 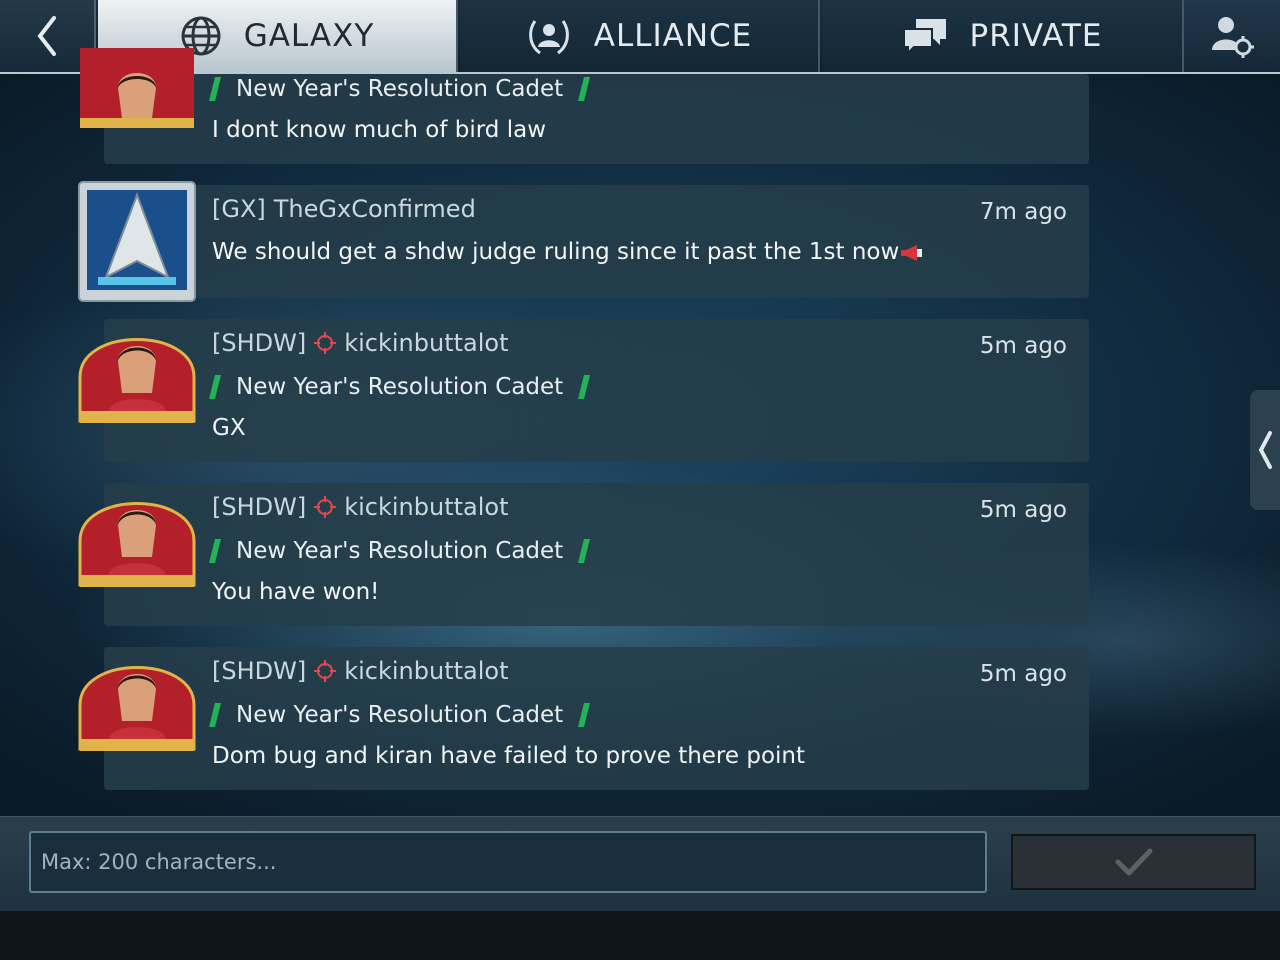 I want to click on chat-bubbles-icon, so click(x=924, y=37).